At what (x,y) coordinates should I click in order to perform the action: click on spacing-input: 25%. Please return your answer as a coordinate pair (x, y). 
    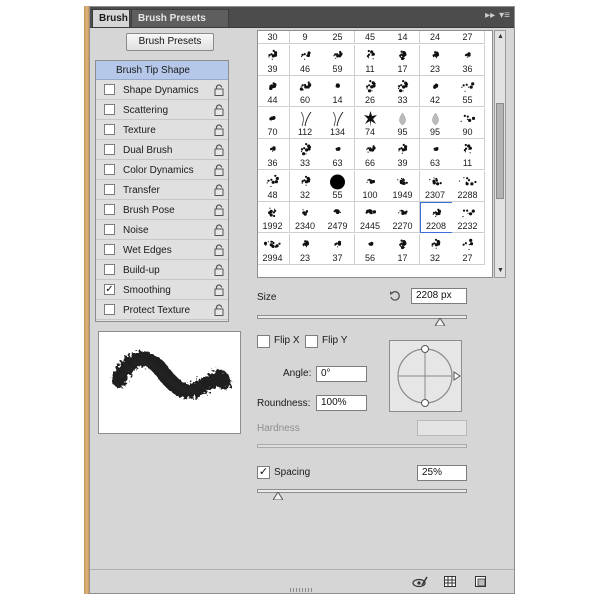
    Looking at the image, I should click on (442, 473).